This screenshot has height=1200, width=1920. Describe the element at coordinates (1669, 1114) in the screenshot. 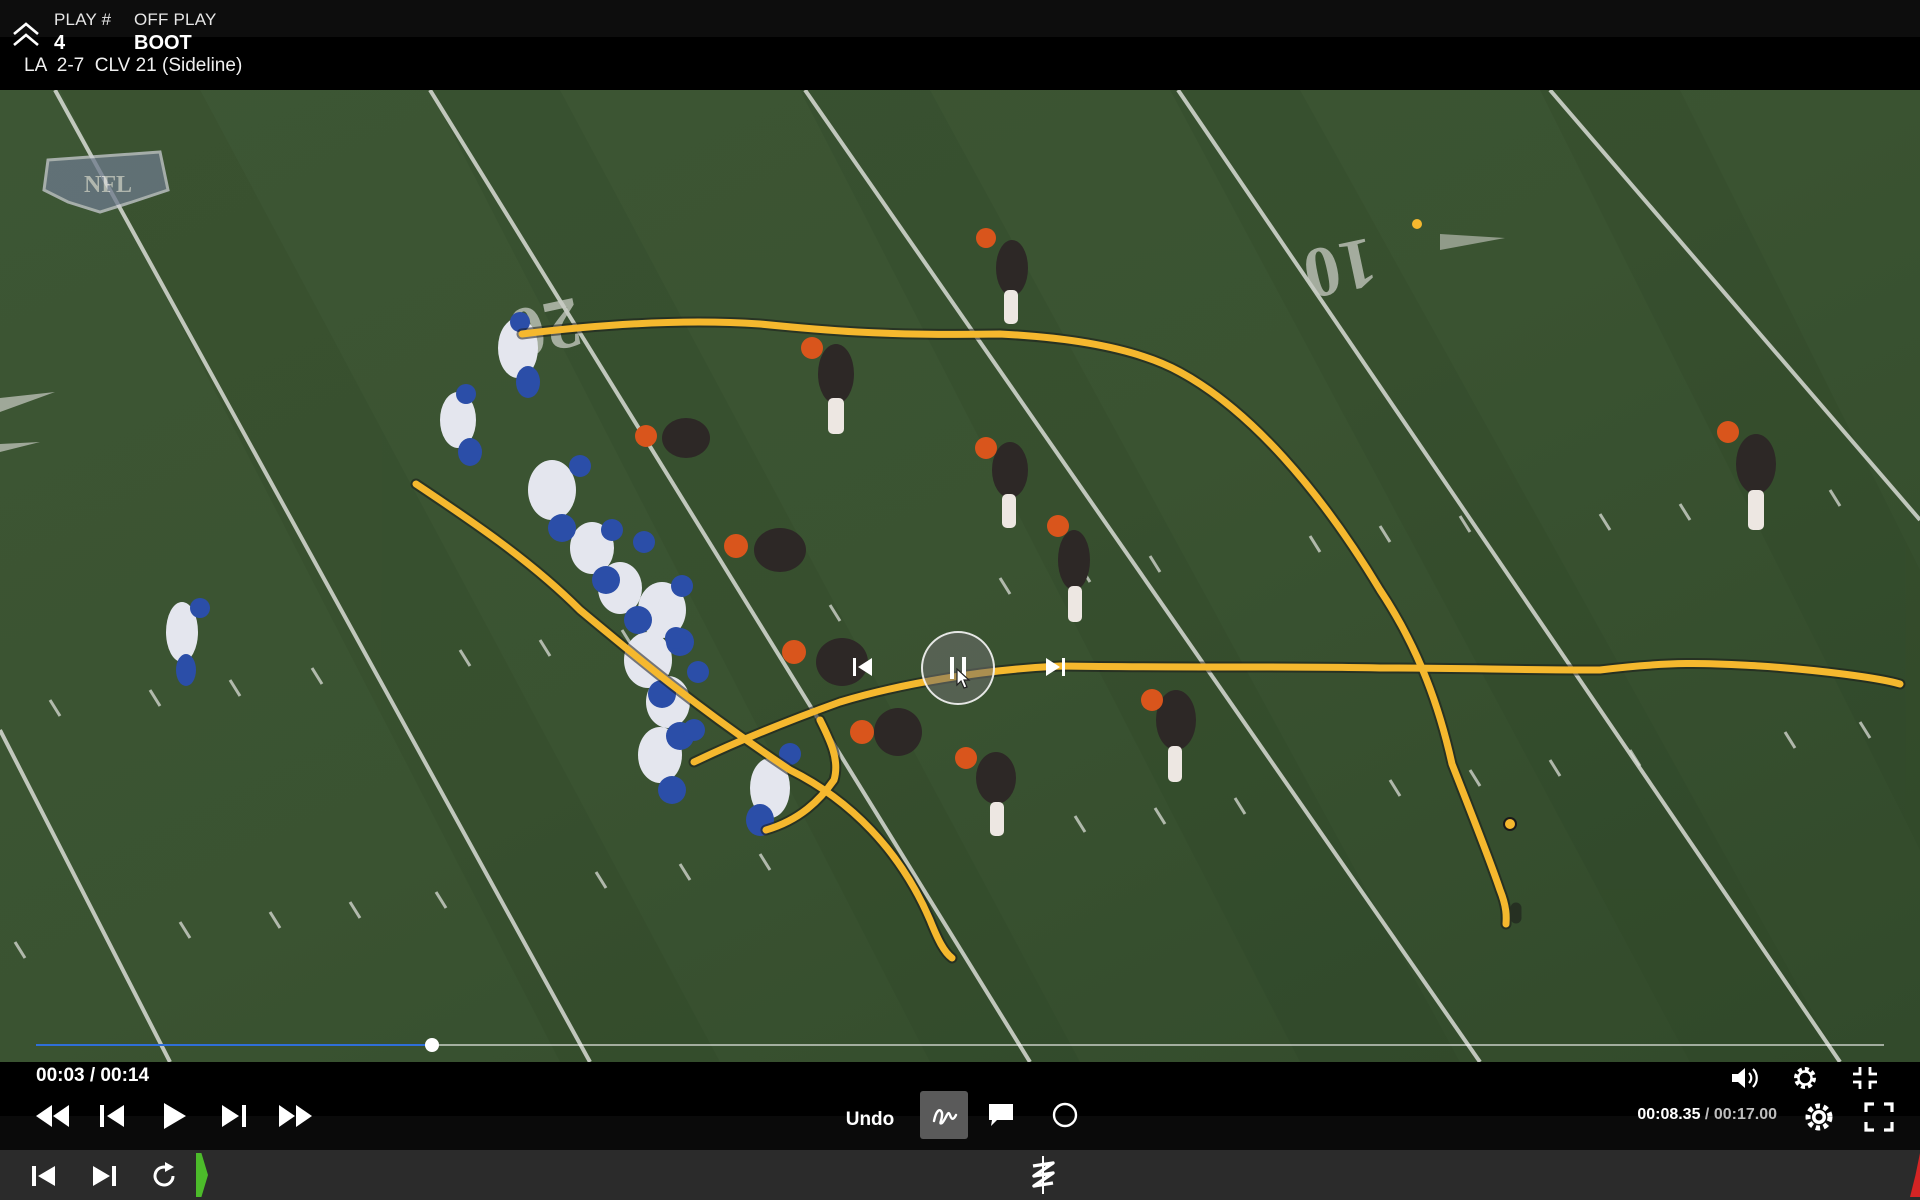

I see `clip-time-current: 00:08.35` at that location.